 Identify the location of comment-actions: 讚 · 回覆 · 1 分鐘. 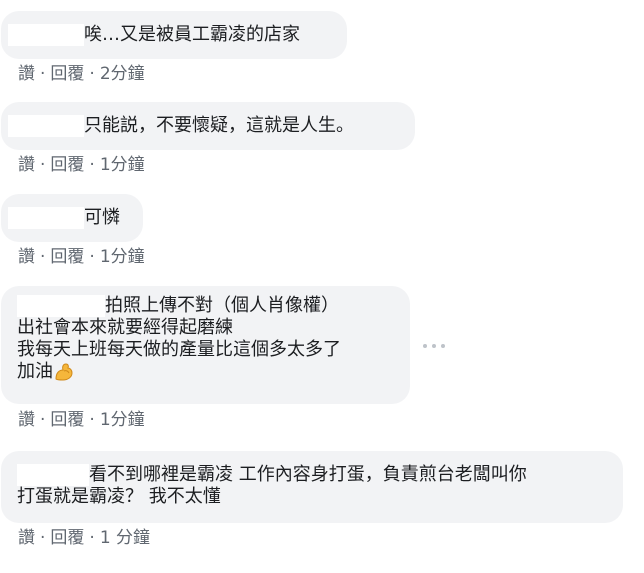
(84, 538).